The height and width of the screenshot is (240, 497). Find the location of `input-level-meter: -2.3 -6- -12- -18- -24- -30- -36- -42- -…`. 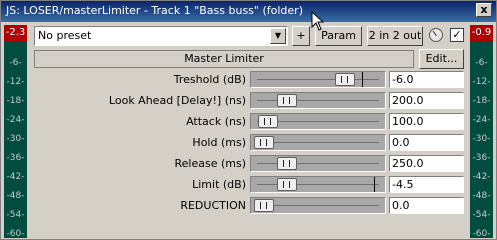

input-level-meter: -2.3 -6- -12- -18- -24- -30- -36- -42- -… is located at coordinates (15, 132).